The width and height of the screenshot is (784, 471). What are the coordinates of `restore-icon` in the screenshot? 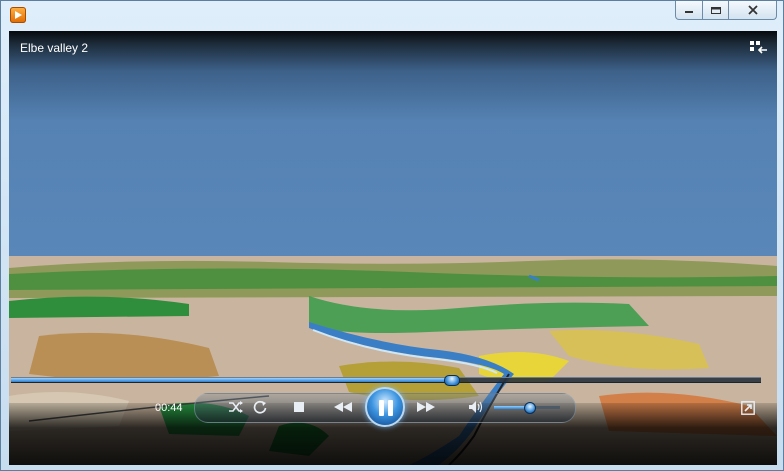 It's located at (715, 10).